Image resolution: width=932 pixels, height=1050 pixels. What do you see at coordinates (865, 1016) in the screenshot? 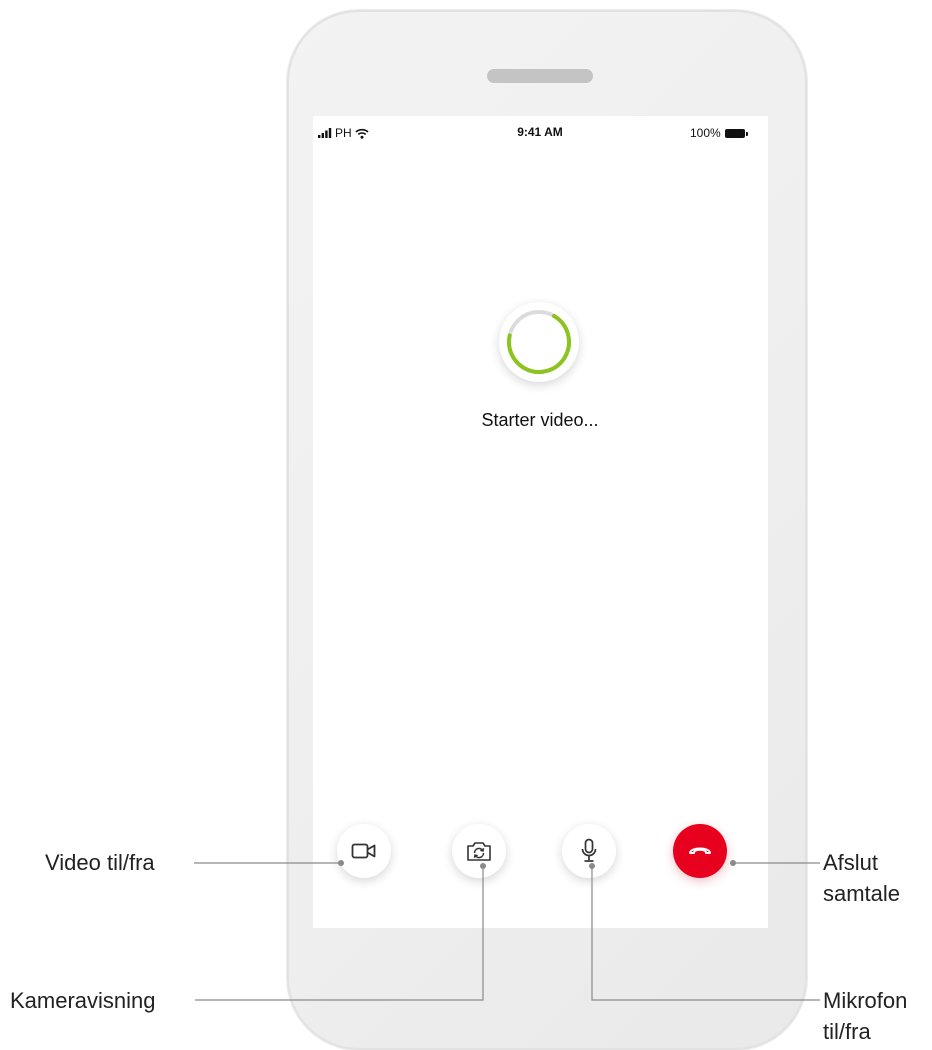
I see `callout-label-mic: Mikrofon til/fra` at bounding box center [865, 1016].